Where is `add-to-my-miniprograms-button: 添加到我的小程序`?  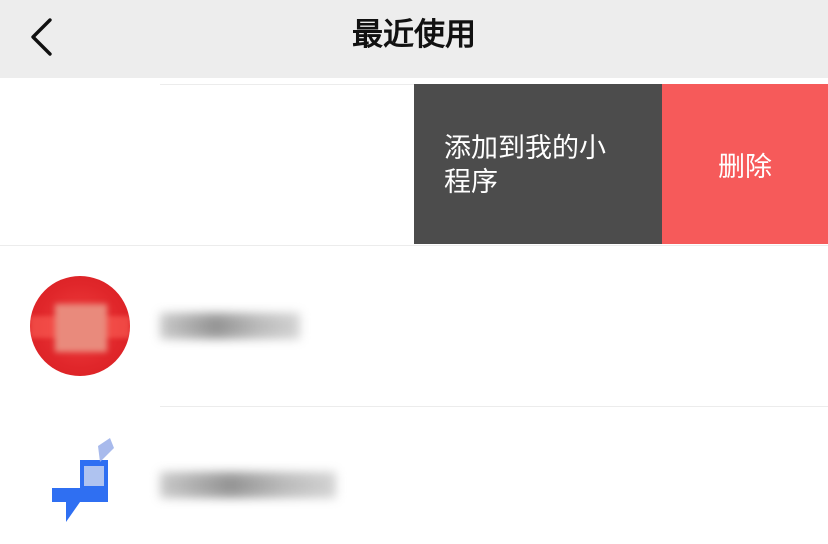
add-to-my-miniprograms-button: 添加到我的小程序 is located at coordinates (538, 164).